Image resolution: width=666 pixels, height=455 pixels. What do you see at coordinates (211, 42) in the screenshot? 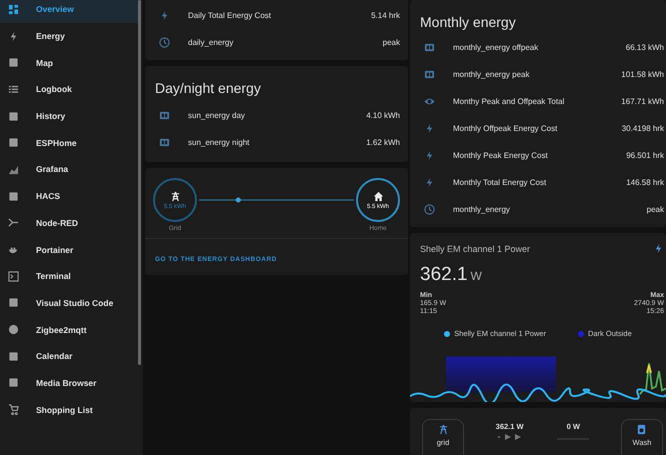
I see `entity-name: daily_energy` at bounding box center [211, 42].